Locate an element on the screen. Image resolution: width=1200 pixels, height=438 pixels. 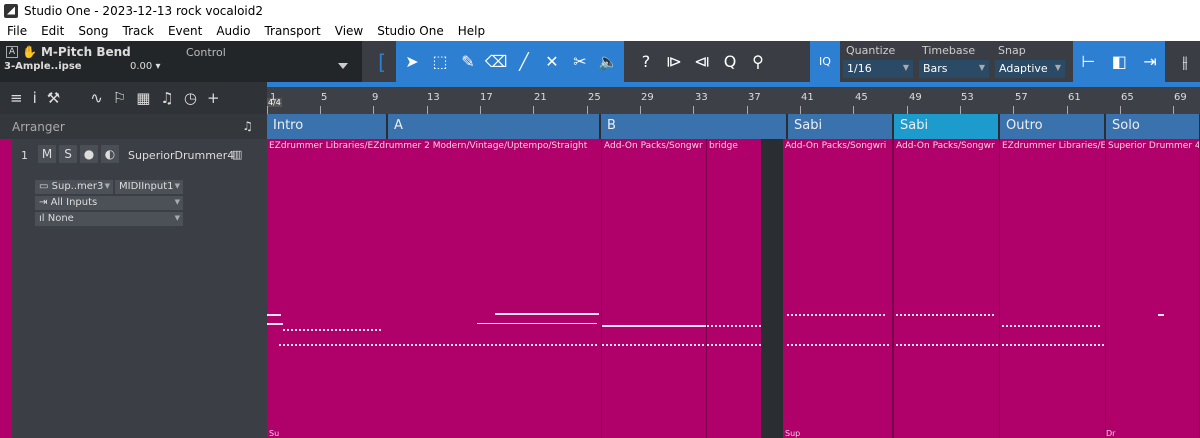
output-icon: ıl is located at coordinates (43, 218).